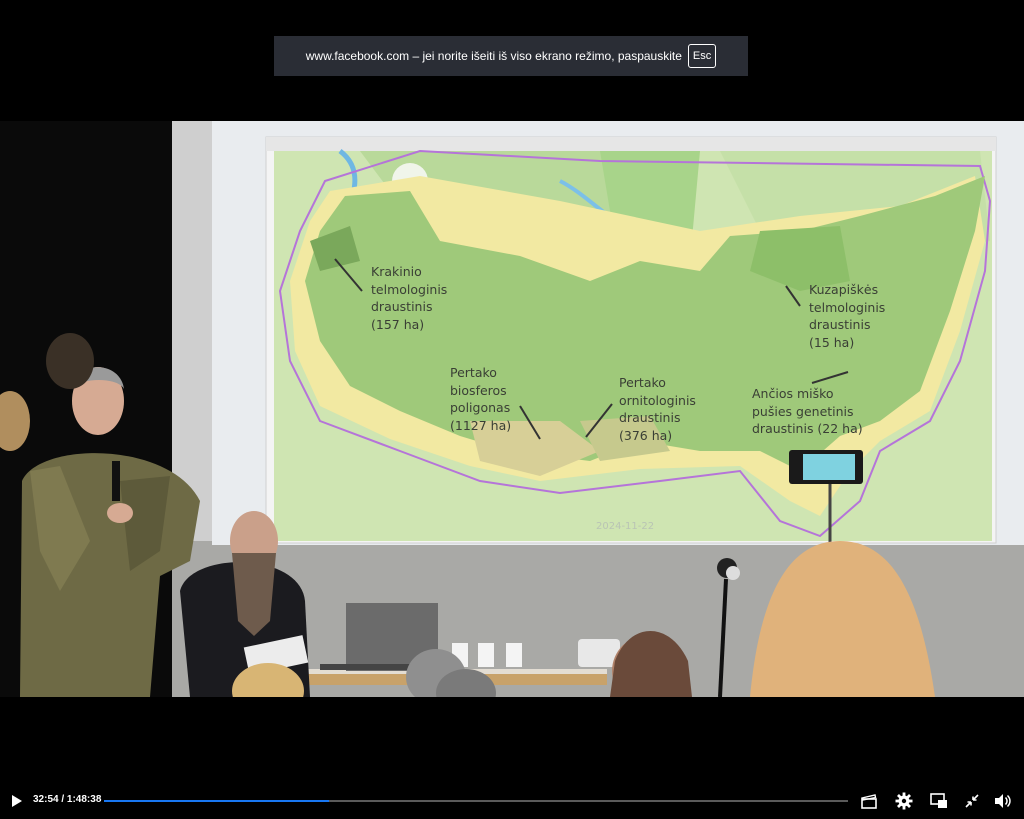  I want to click on exit-fullscreen-button, so click(972, 801).